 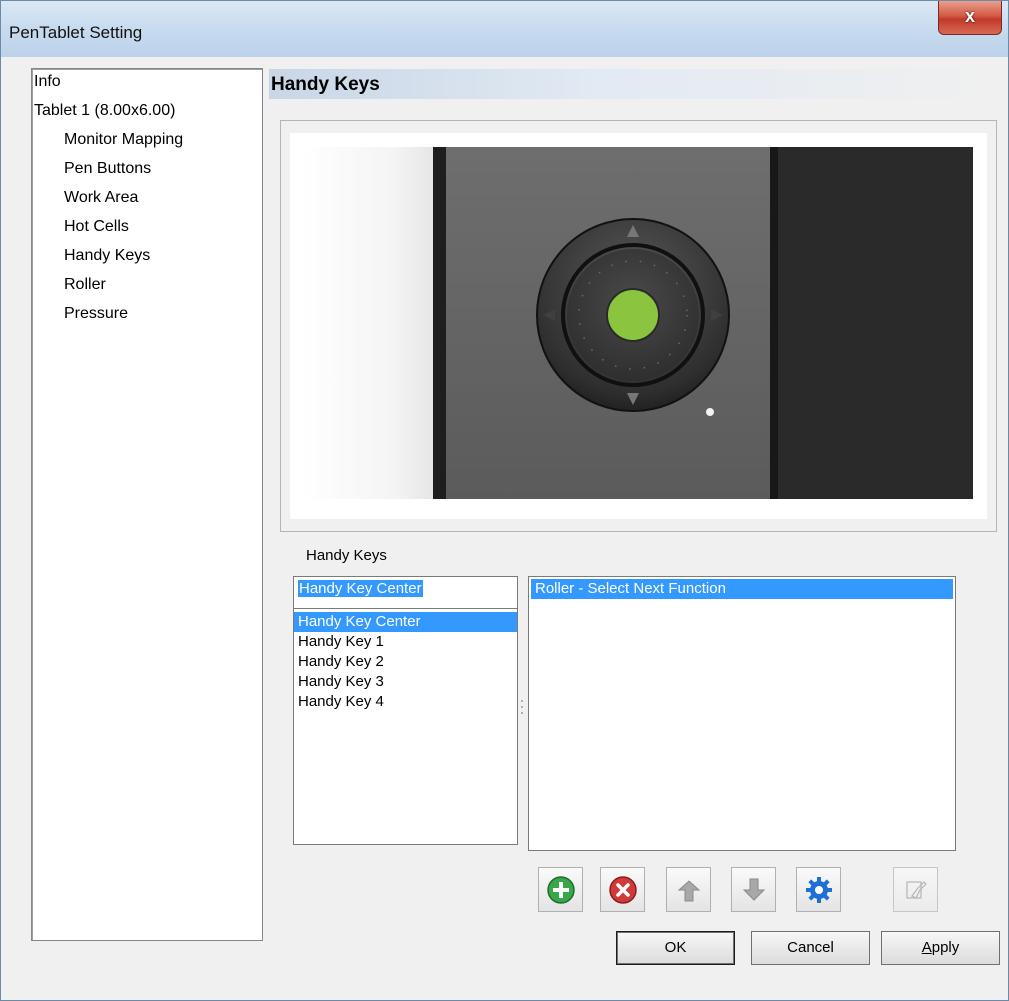 I want to click on arrow-down-icon, so click(x=754, y=889).